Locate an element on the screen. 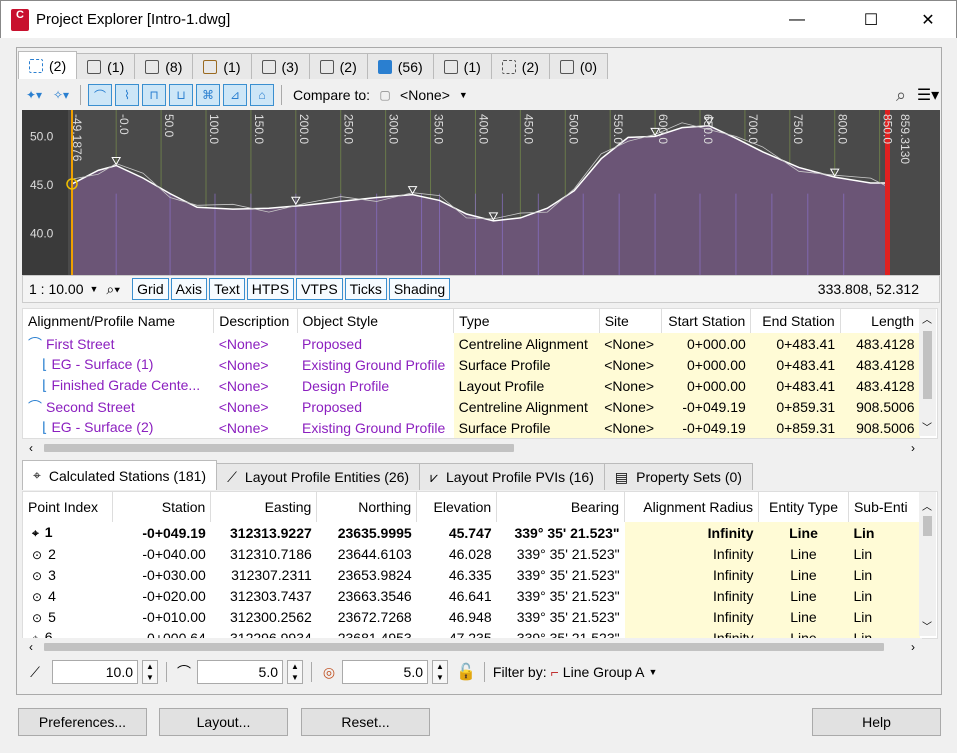  minimize-button: — is located at coordinates (797, 20).